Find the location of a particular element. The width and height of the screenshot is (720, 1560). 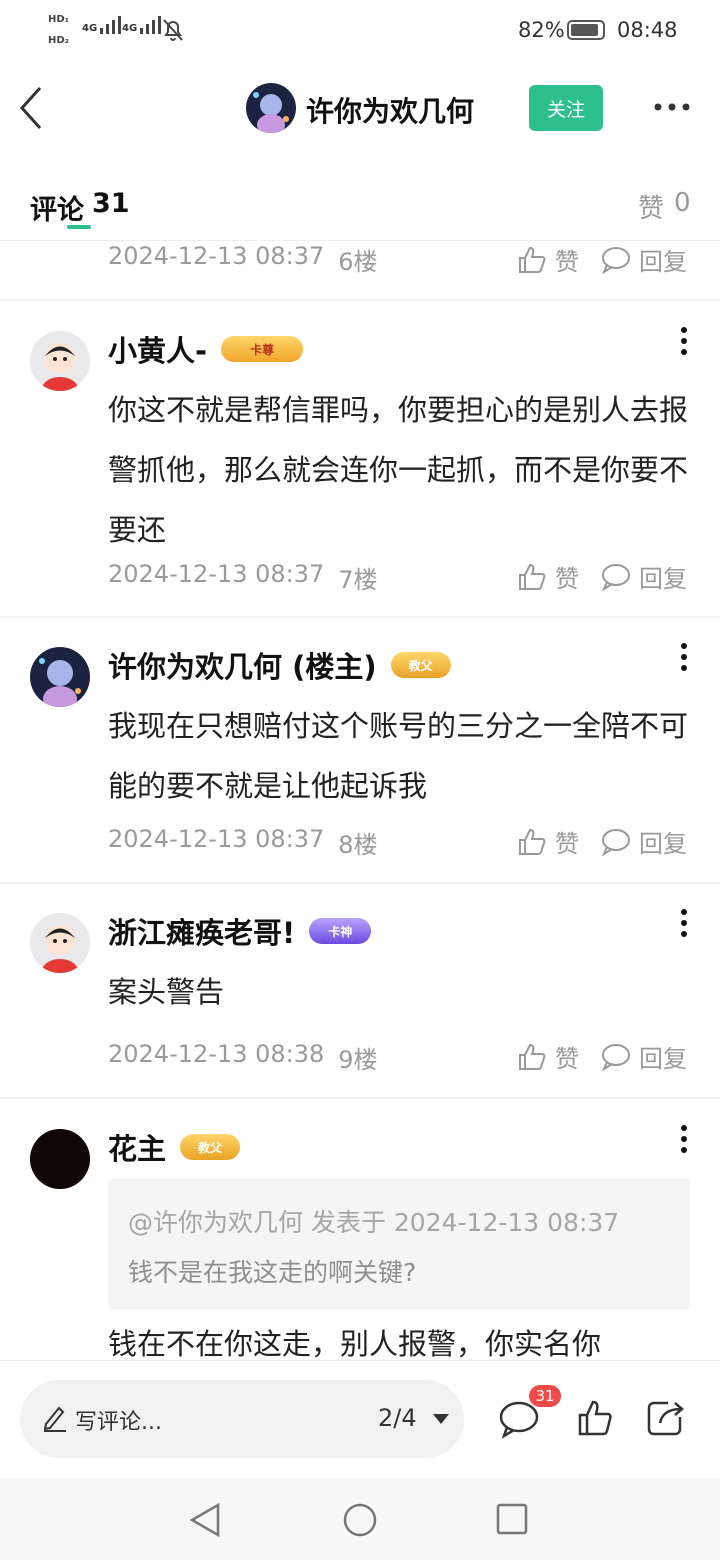

author-avatar is located at coordinates (271, 108).